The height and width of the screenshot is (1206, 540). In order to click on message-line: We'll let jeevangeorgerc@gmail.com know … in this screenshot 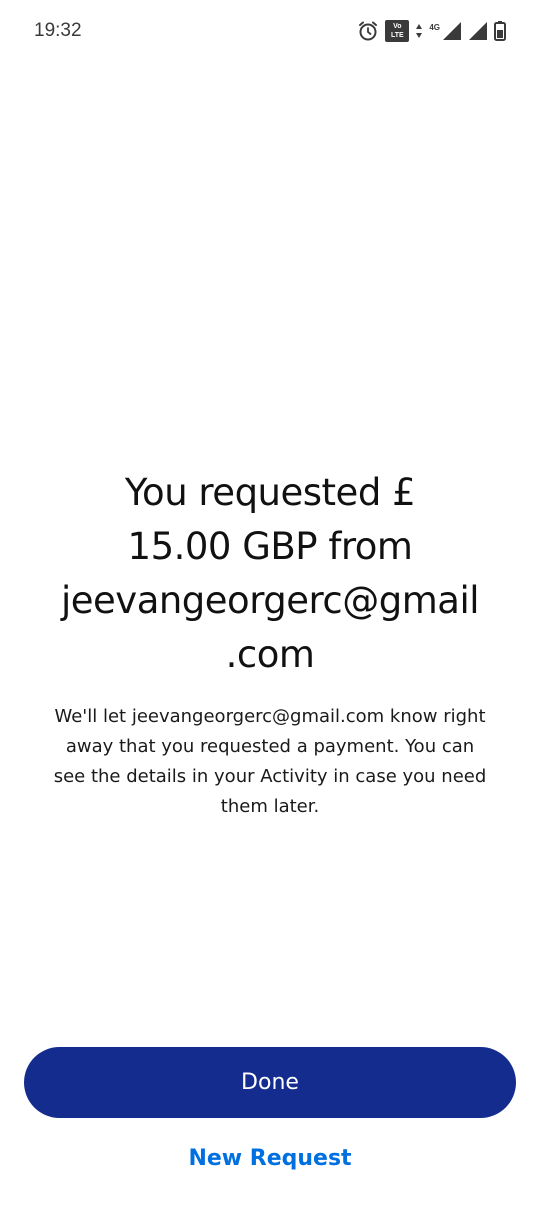, I will do `click(270, 716)`.